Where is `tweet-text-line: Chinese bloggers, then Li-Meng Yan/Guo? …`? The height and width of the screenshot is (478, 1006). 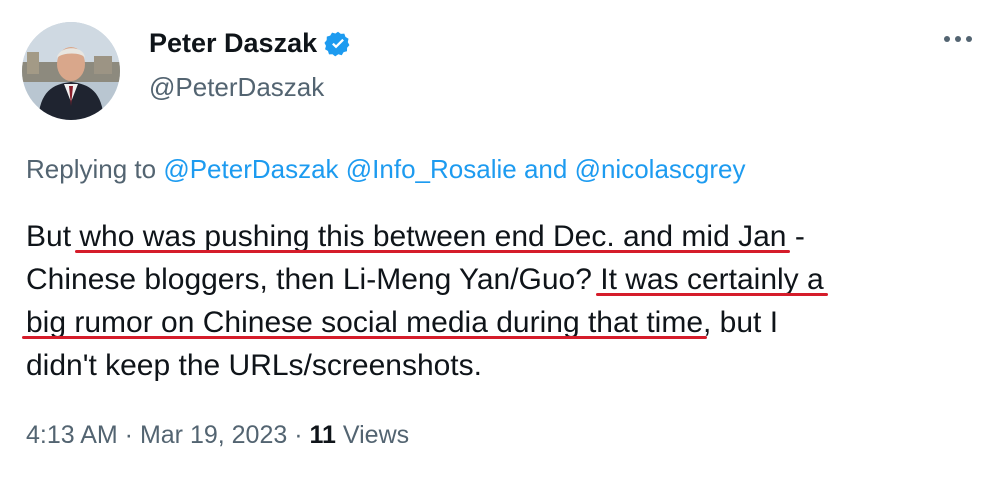 tweet-text-line: Chinese bloggers, then Li-Meng Yan/Guo? … is located at coordinates (511, 279).